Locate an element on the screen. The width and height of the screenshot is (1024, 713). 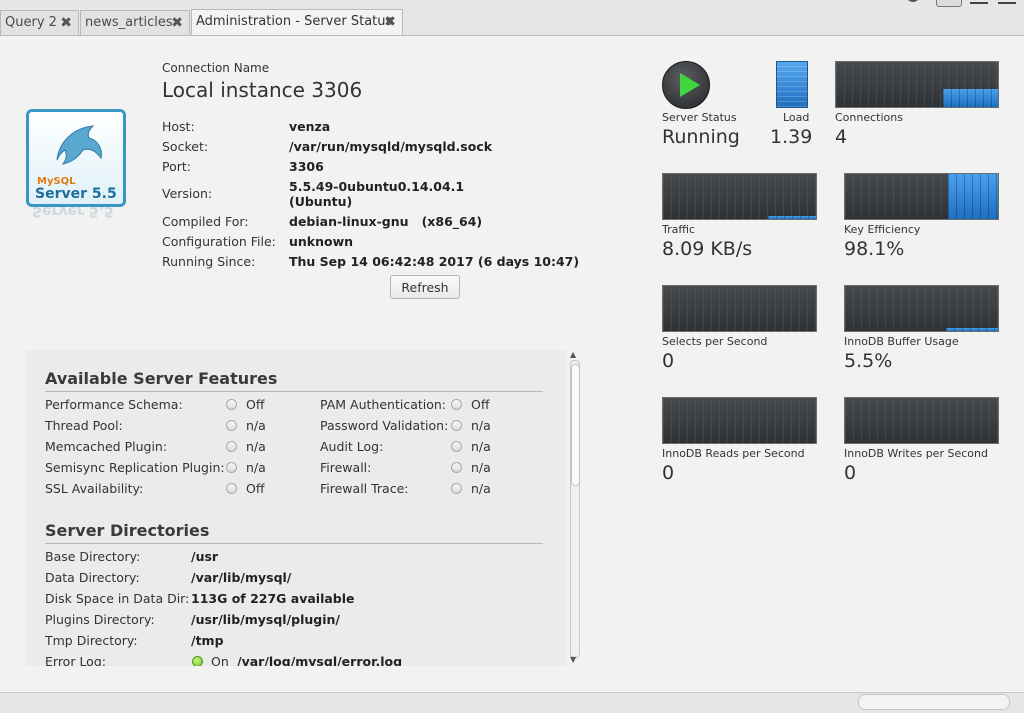
load-value: 1.39 is located at coordinates (791, 137).